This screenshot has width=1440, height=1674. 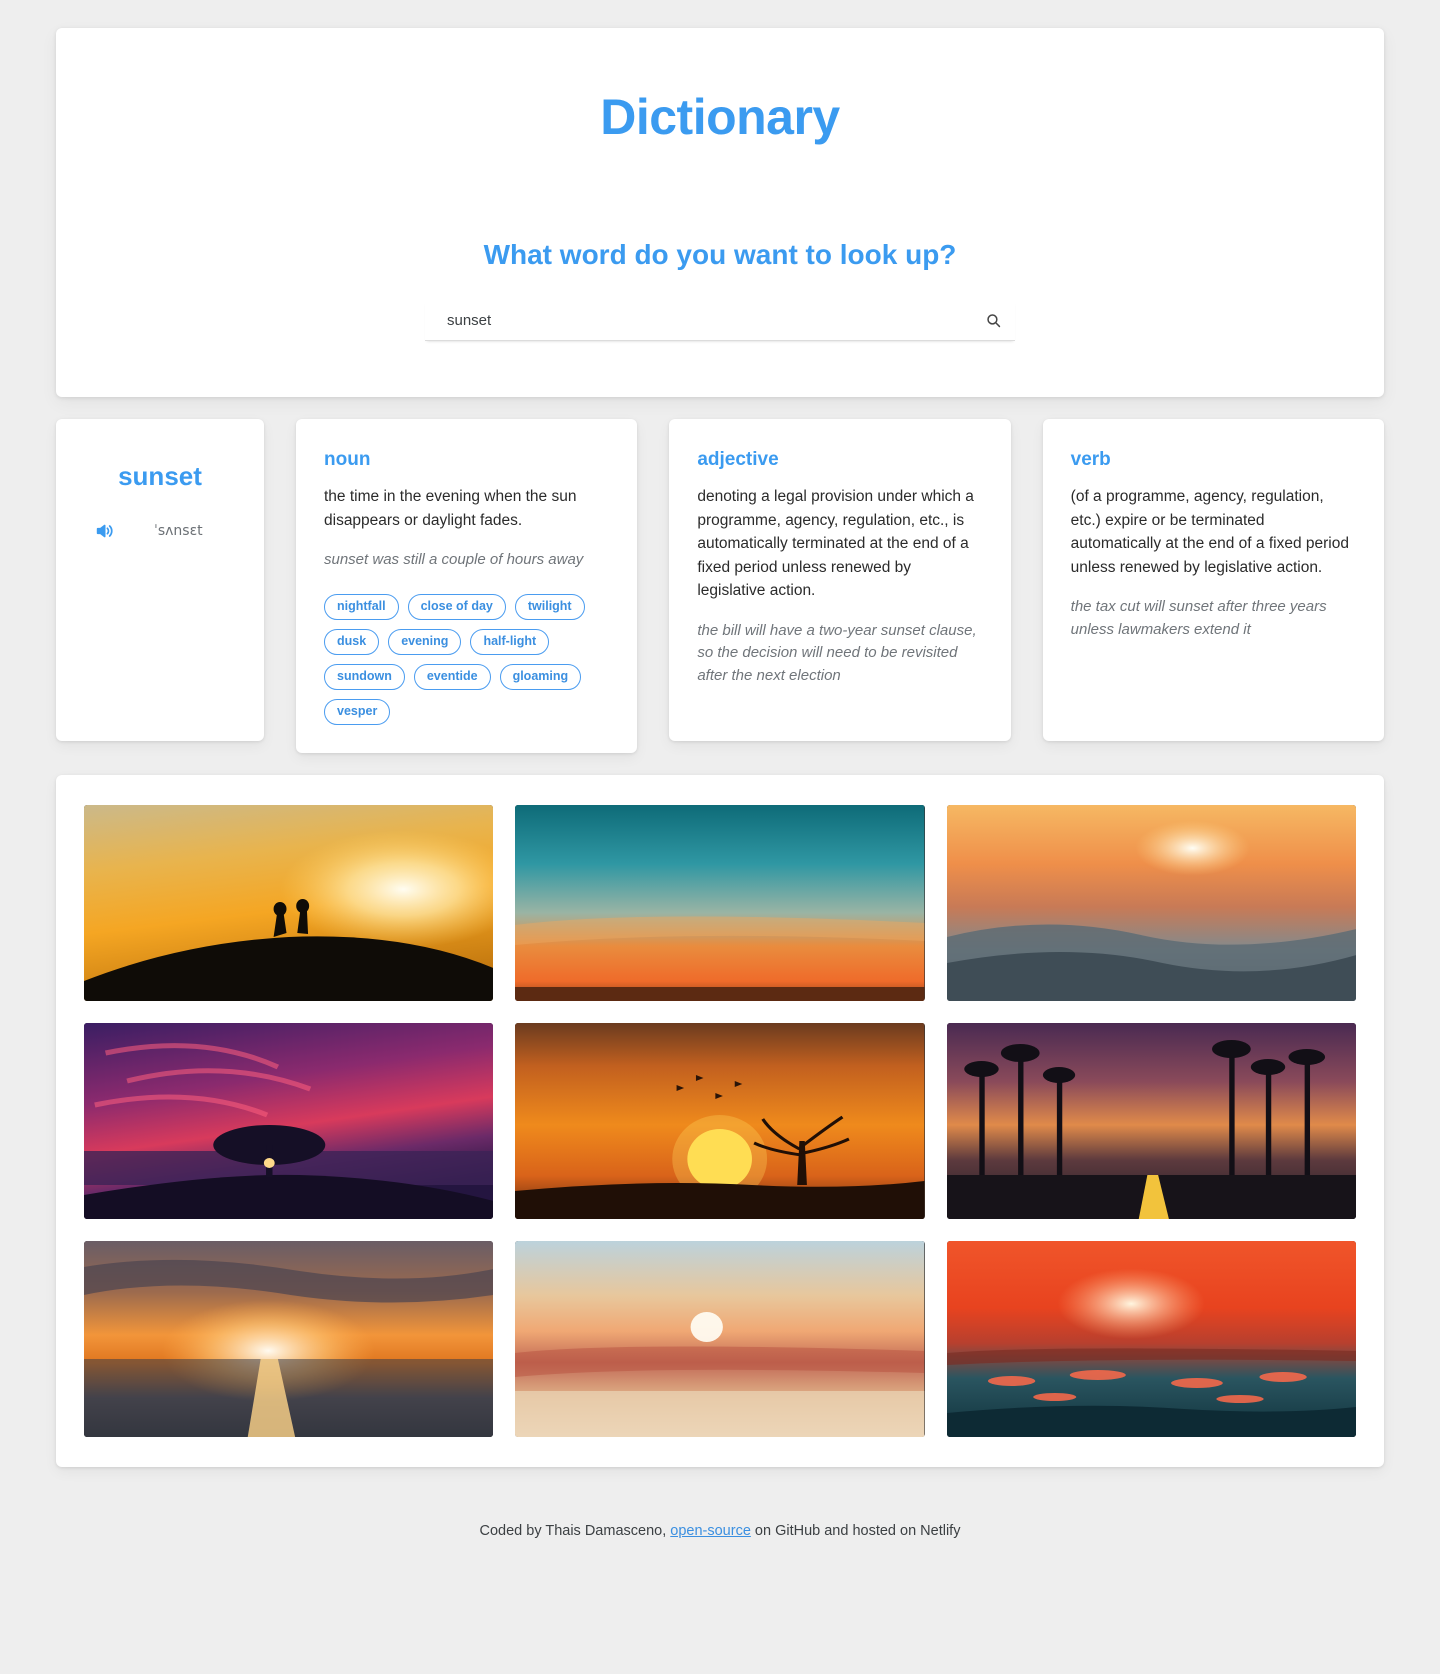 What do you see at coordinates (454, 560) in the screenshot?
I see `example-text: sunset was still a couple of hours away` at bounding box center [454, 560].